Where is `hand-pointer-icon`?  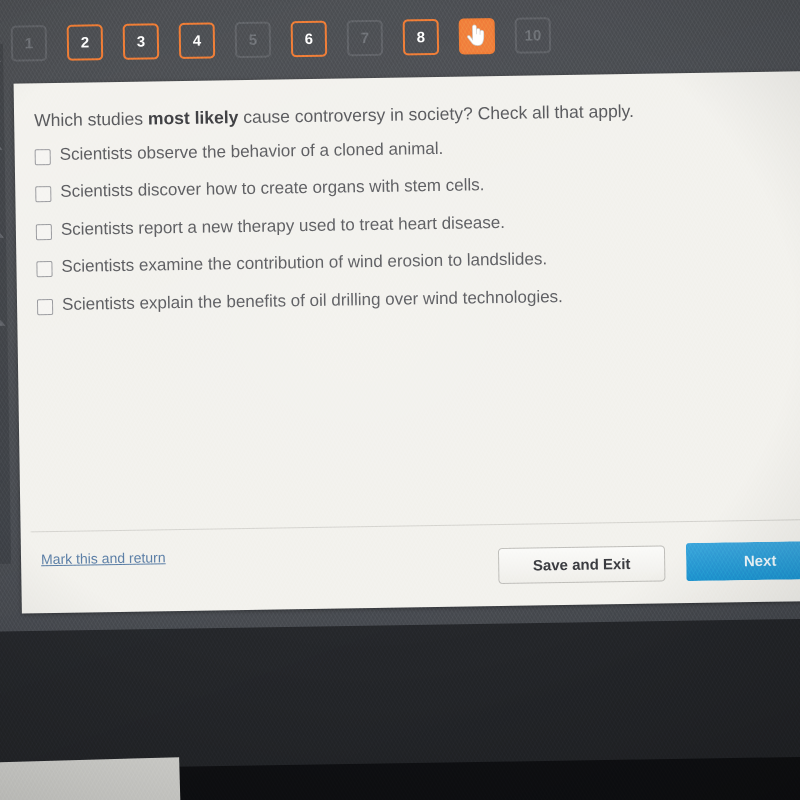 hand-pointer-icon is located at coordinates (476, 35).